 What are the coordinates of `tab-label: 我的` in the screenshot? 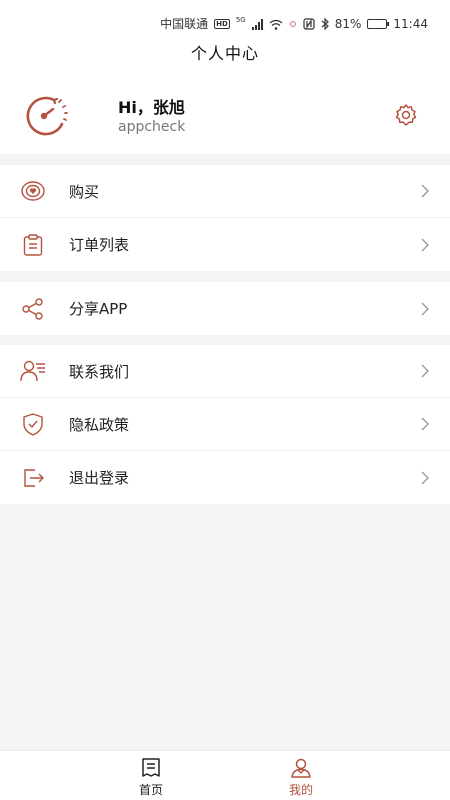 It's located at (300, 790).